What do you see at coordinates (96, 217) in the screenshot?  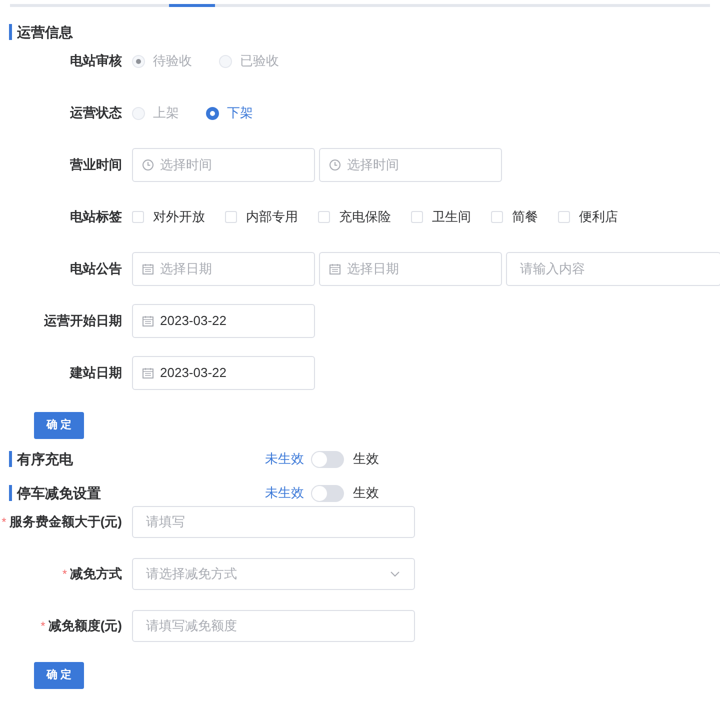 I see `field-label: 电站标签` at bounding box center [96, 217].